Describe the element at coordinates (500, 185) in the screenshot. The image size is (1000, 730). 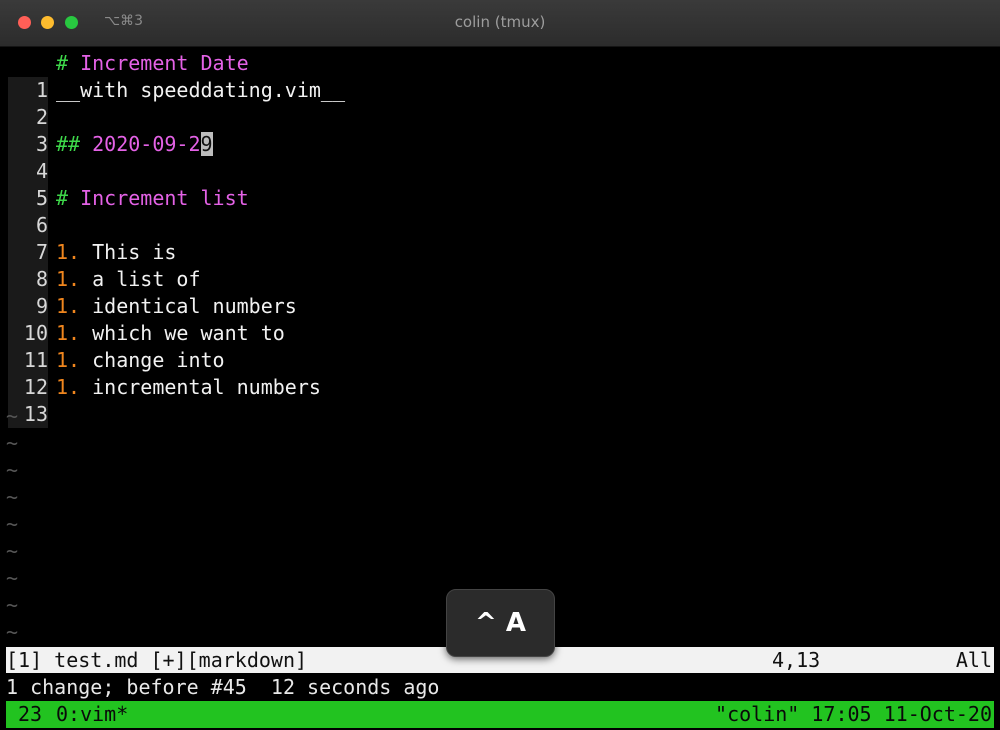
I see `editor-line: 5` at that location.